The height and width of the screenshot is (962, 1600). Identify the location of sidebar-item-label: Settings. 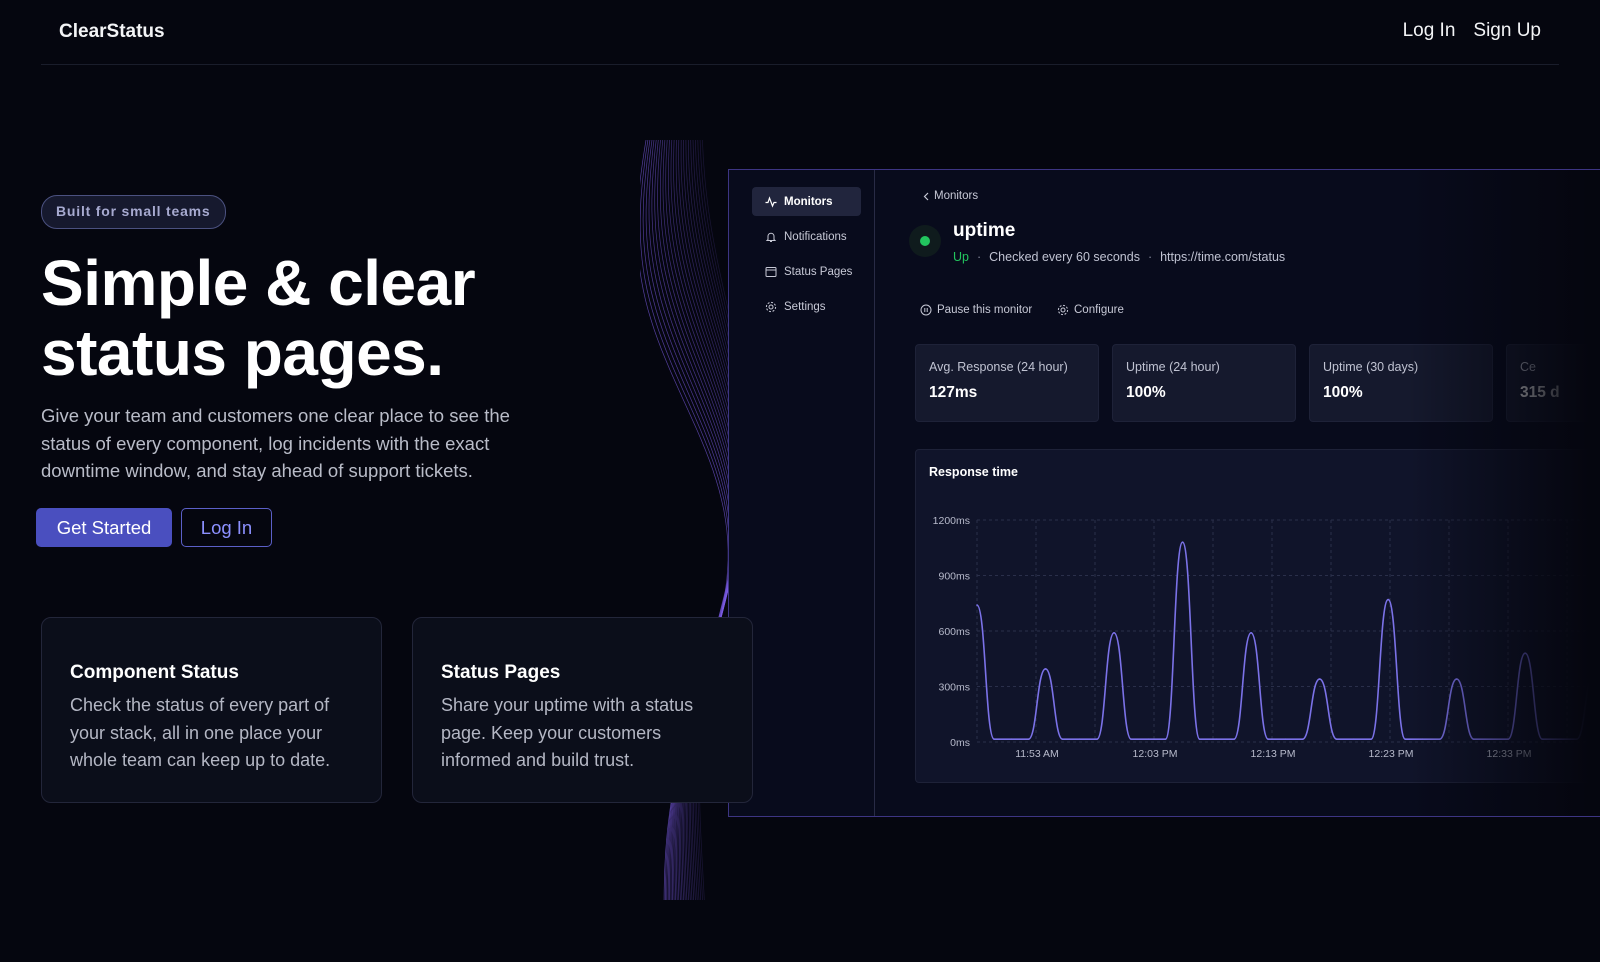
(805, 306).